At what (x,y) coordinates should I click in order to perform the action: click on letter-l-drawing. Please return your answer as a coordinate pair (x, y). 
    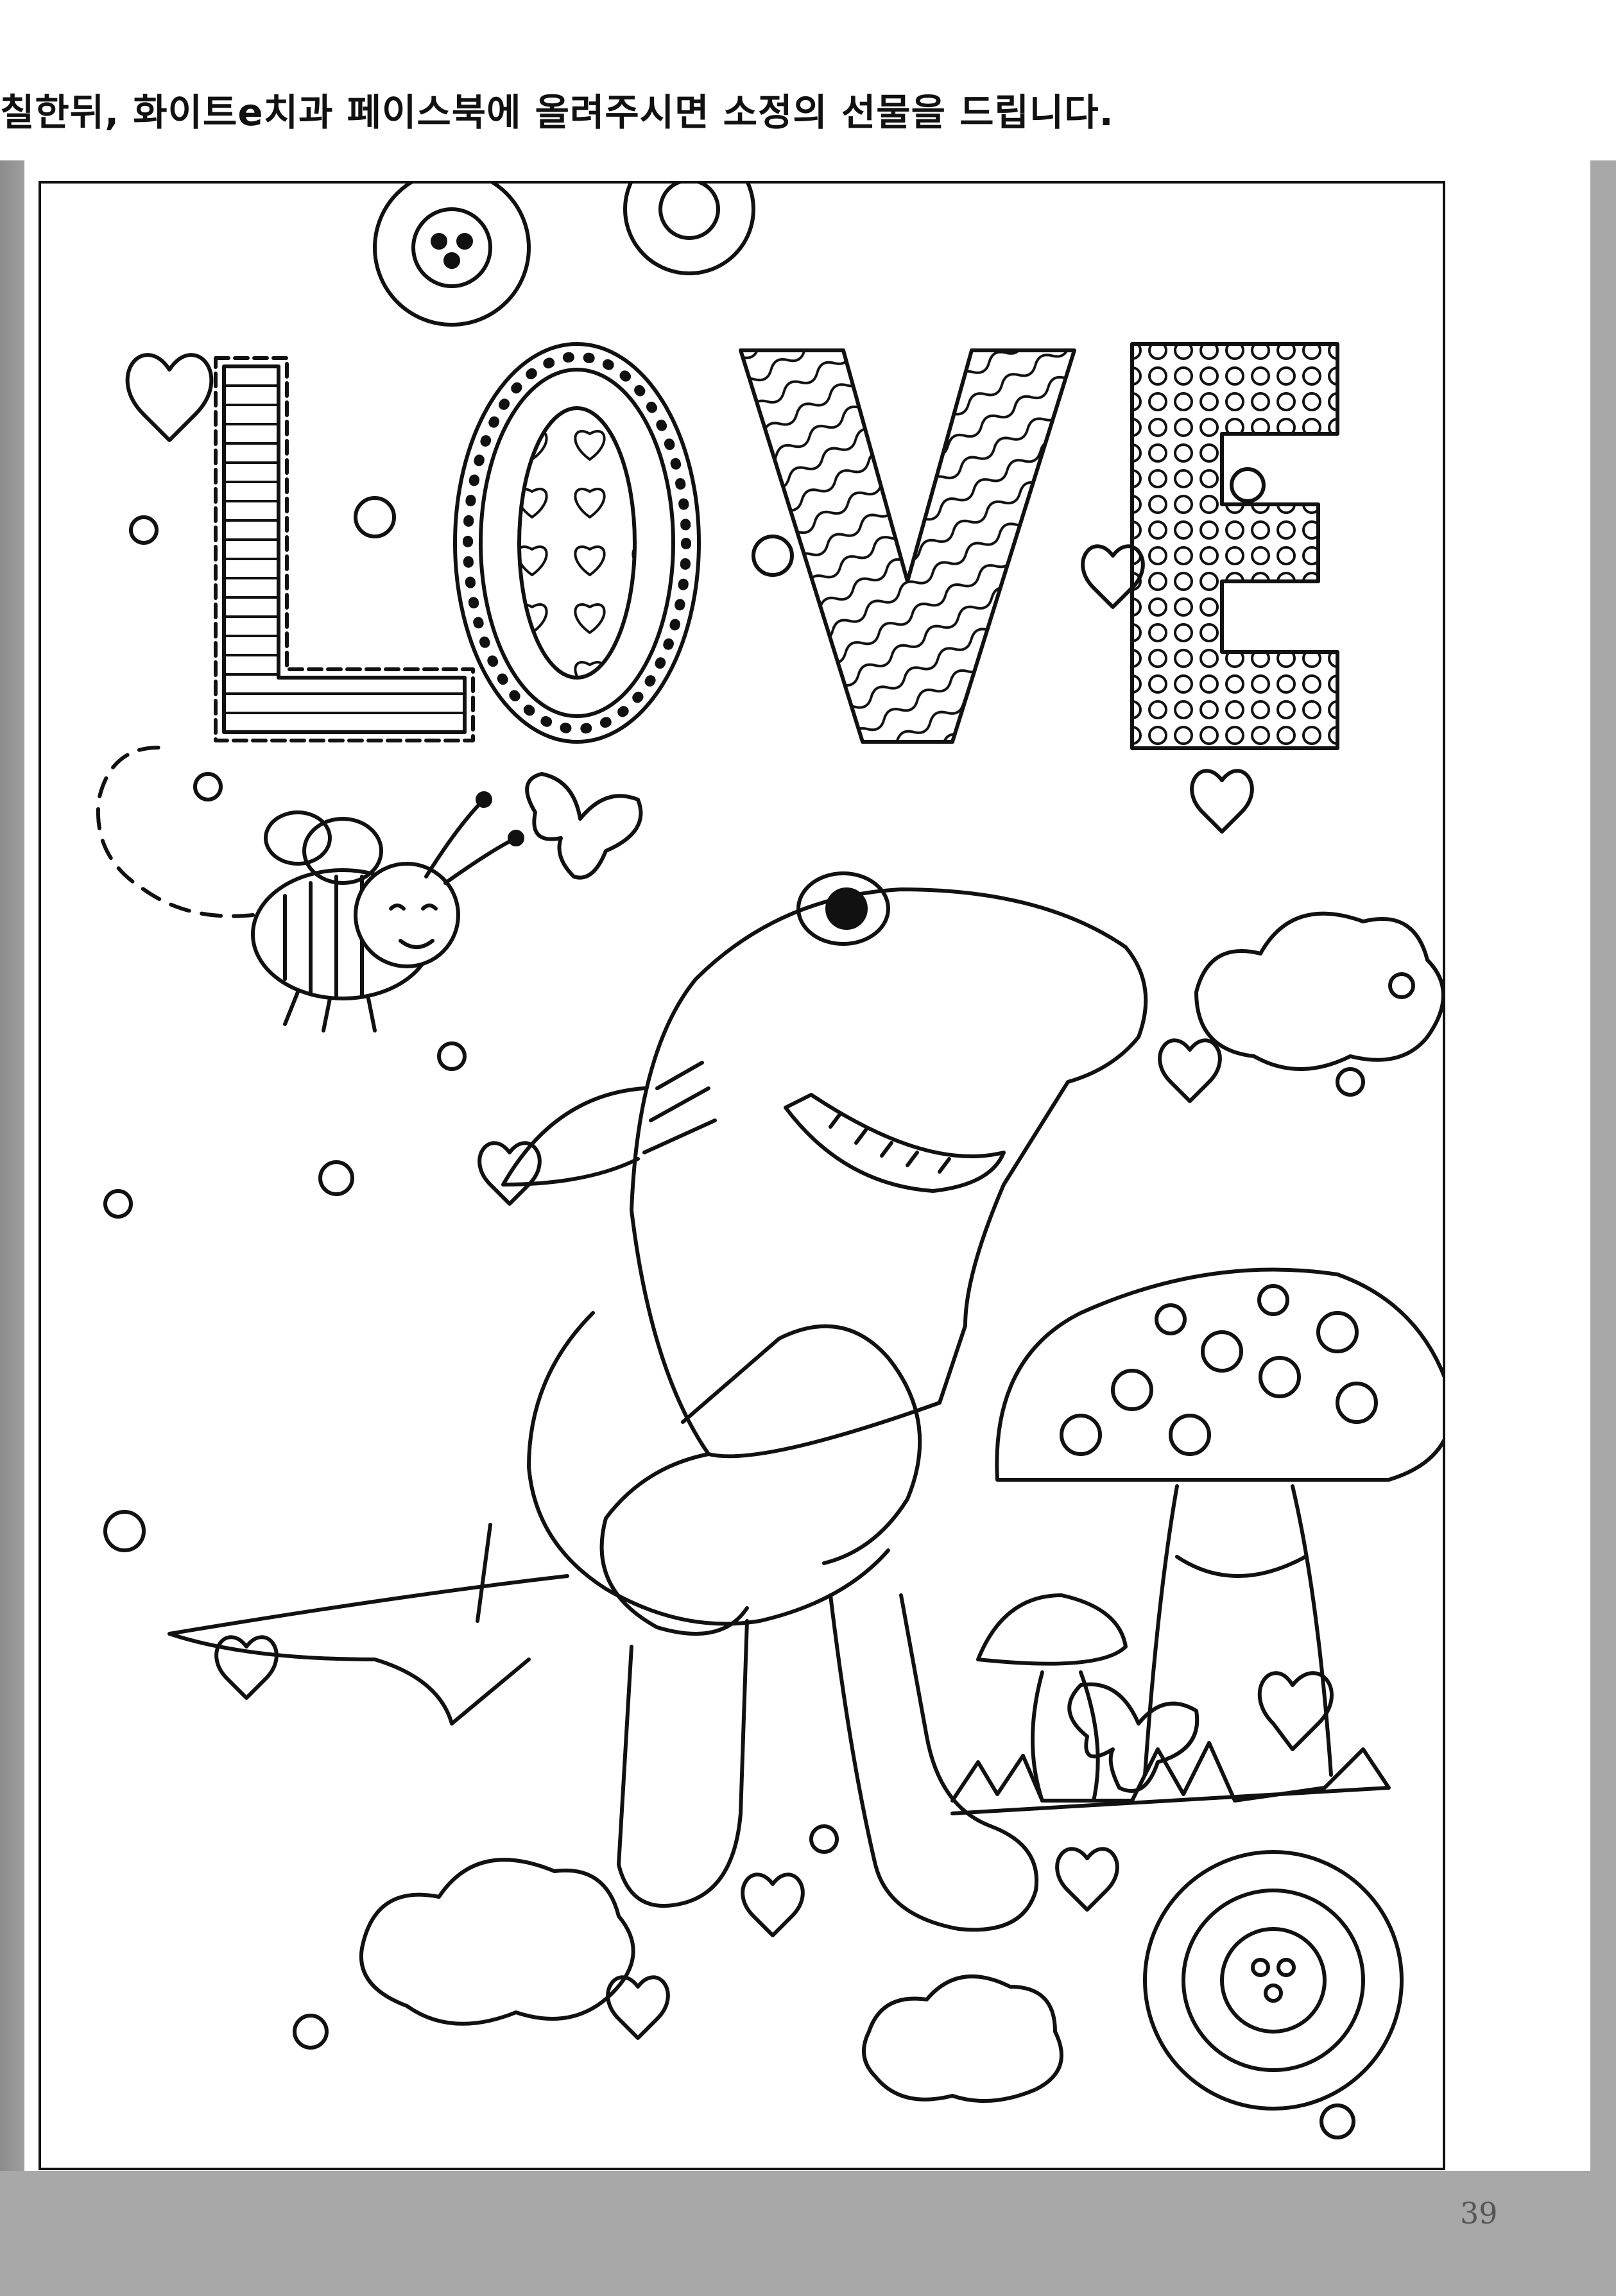
    Looking at the image, I should click on (344, 549).